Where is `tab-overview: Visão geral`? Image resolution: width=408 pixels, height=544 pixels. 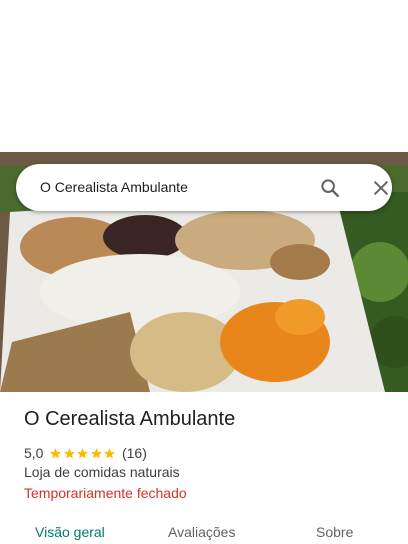 tab-overview: Visão geral is located at coordinates (70, 532).